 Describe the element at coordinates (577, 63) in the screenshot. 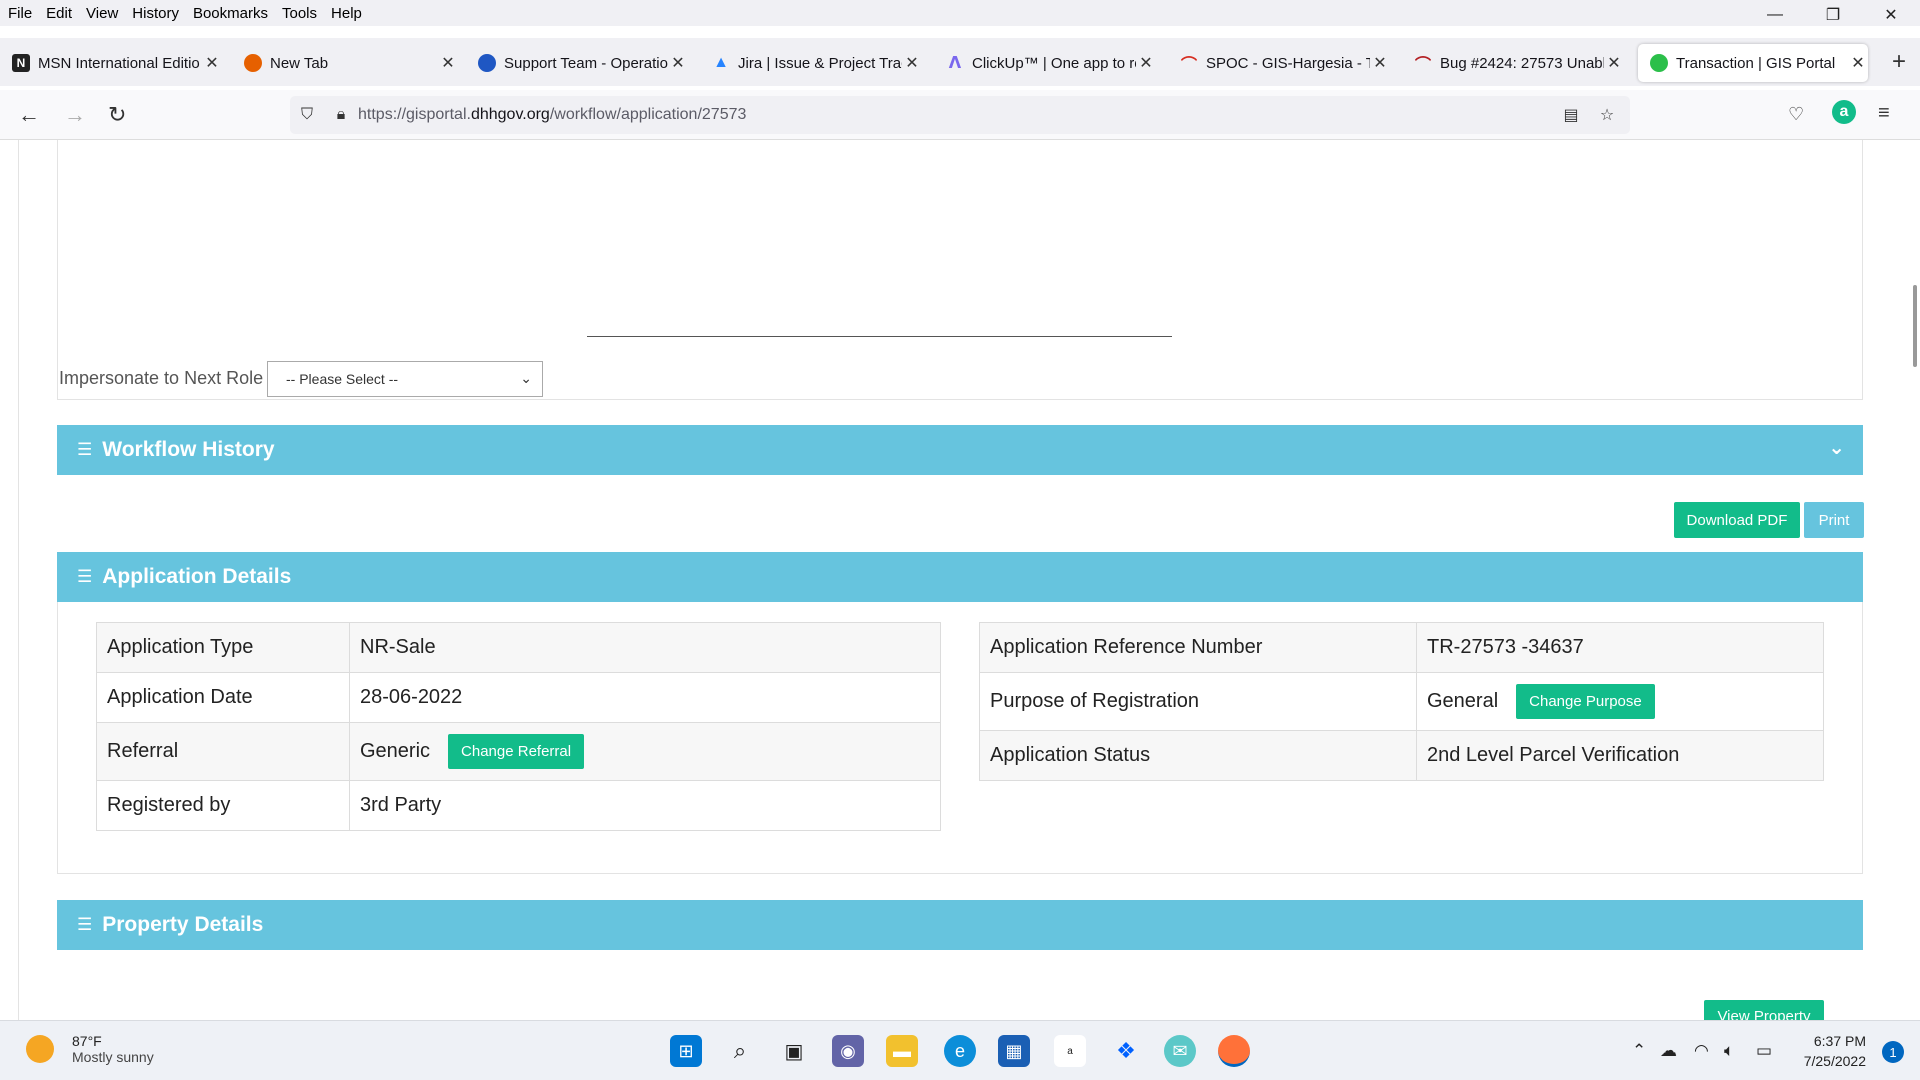

I see `tab-support-team: Support Team - Operatio ✕` at that location.